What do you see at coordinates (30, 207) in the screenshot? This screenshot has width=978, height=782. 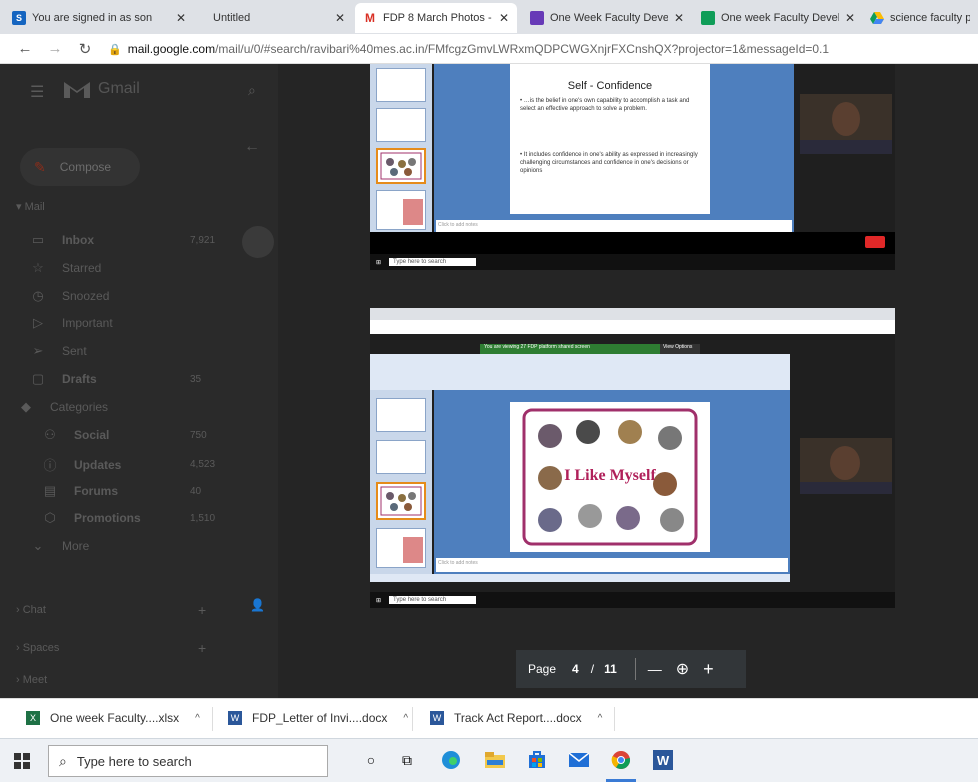 I see `mail-section-label: ▾ Mail` at bounding box center [30, 207].